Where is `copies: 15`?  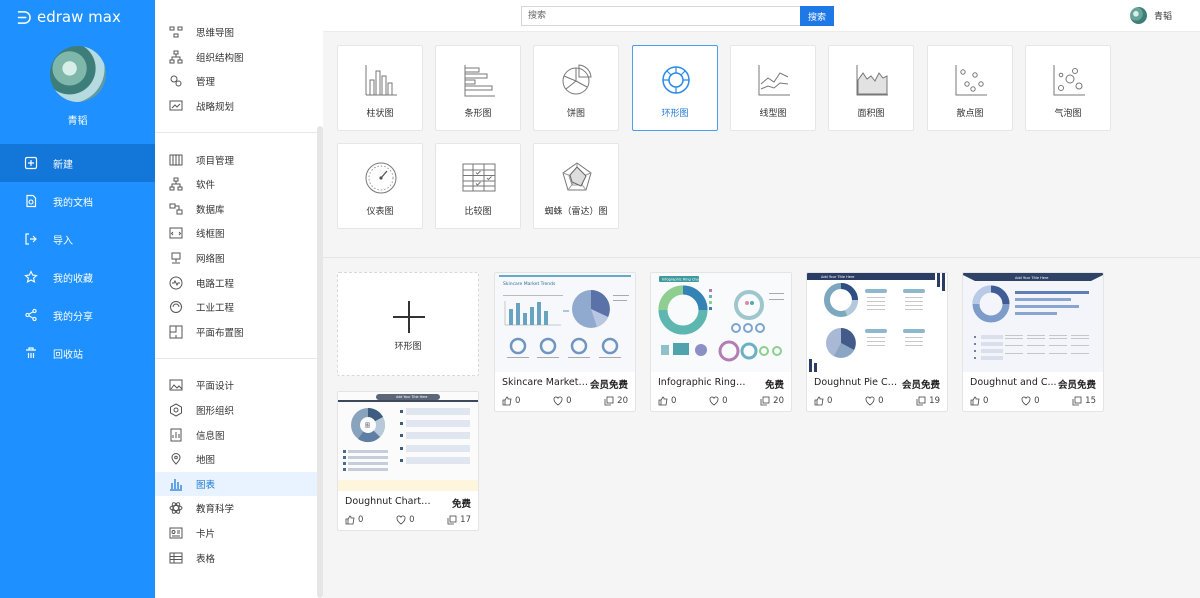 copies: 15 is located at coordinates (1084, 401).